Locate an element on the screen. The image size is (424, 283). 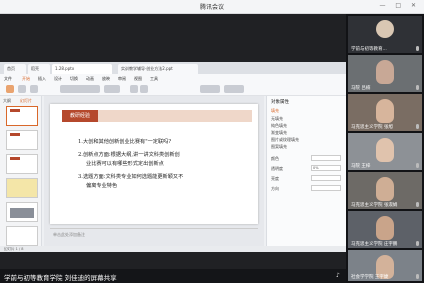
notes-area: 单击此处添加备注 is located at coordinates (154, 234).